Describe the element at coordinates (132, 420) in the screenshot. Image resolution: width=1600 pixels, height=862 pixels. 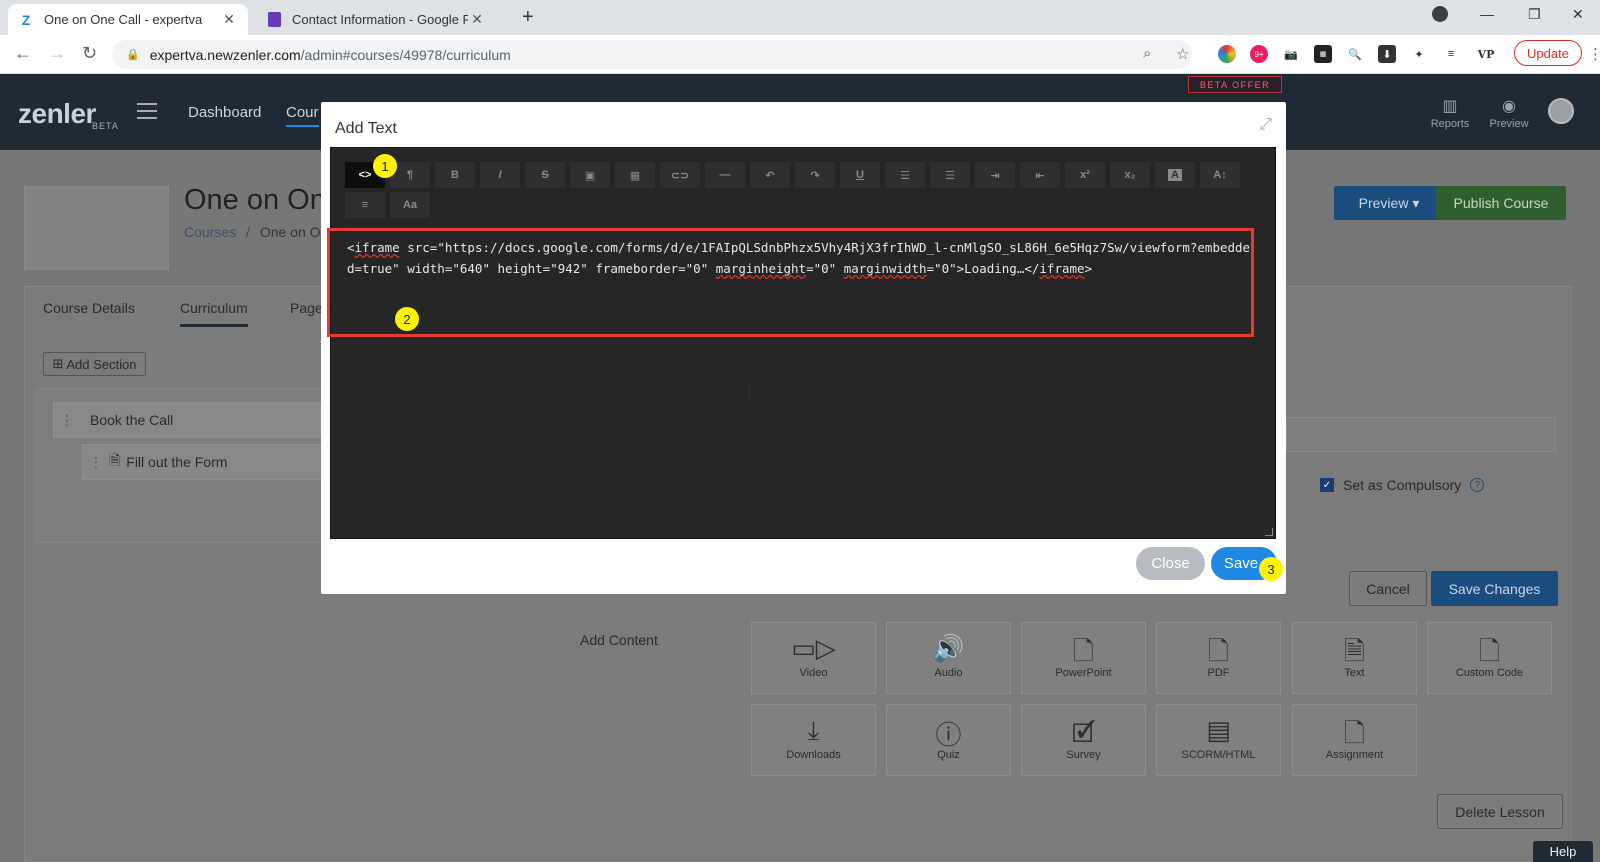
I see `section-title: Book the Call` at that location.